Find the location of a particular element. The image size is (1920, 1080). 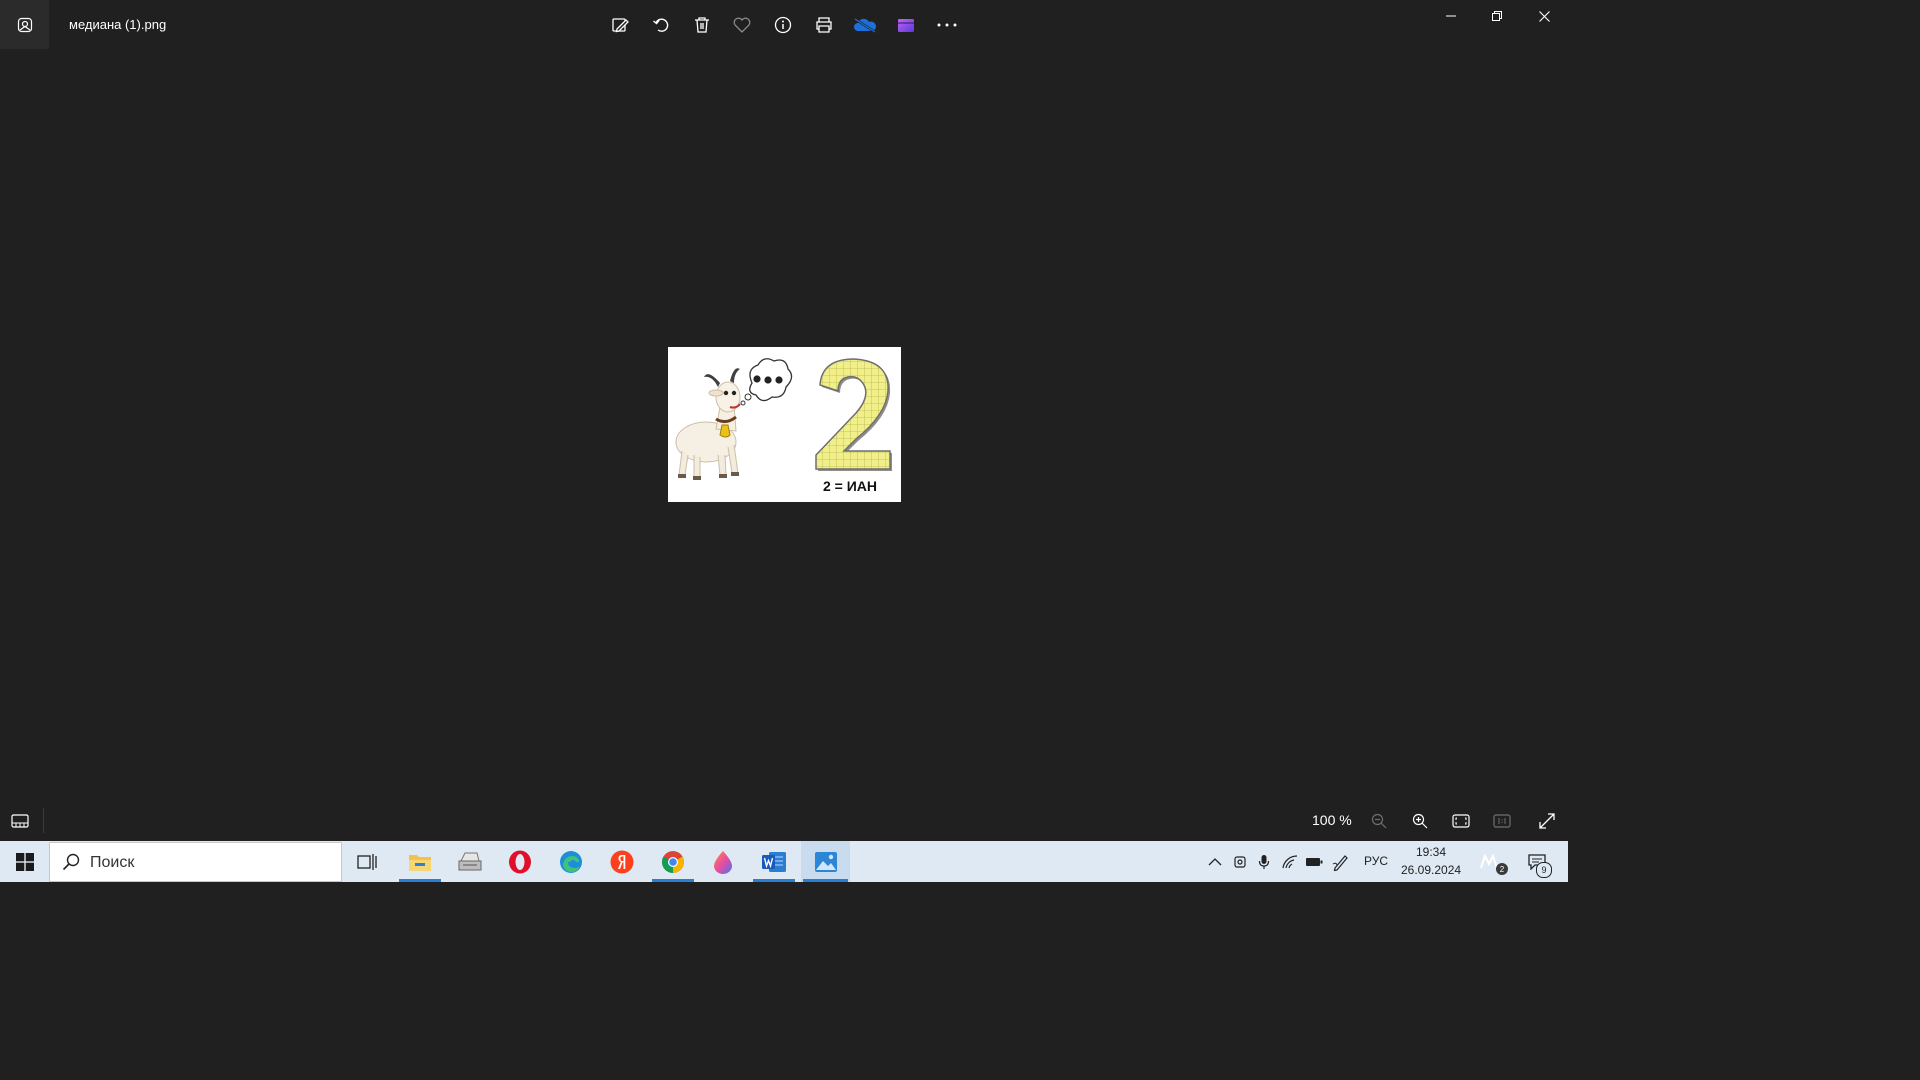

restore-icon is located at coordinates (1497, 16).